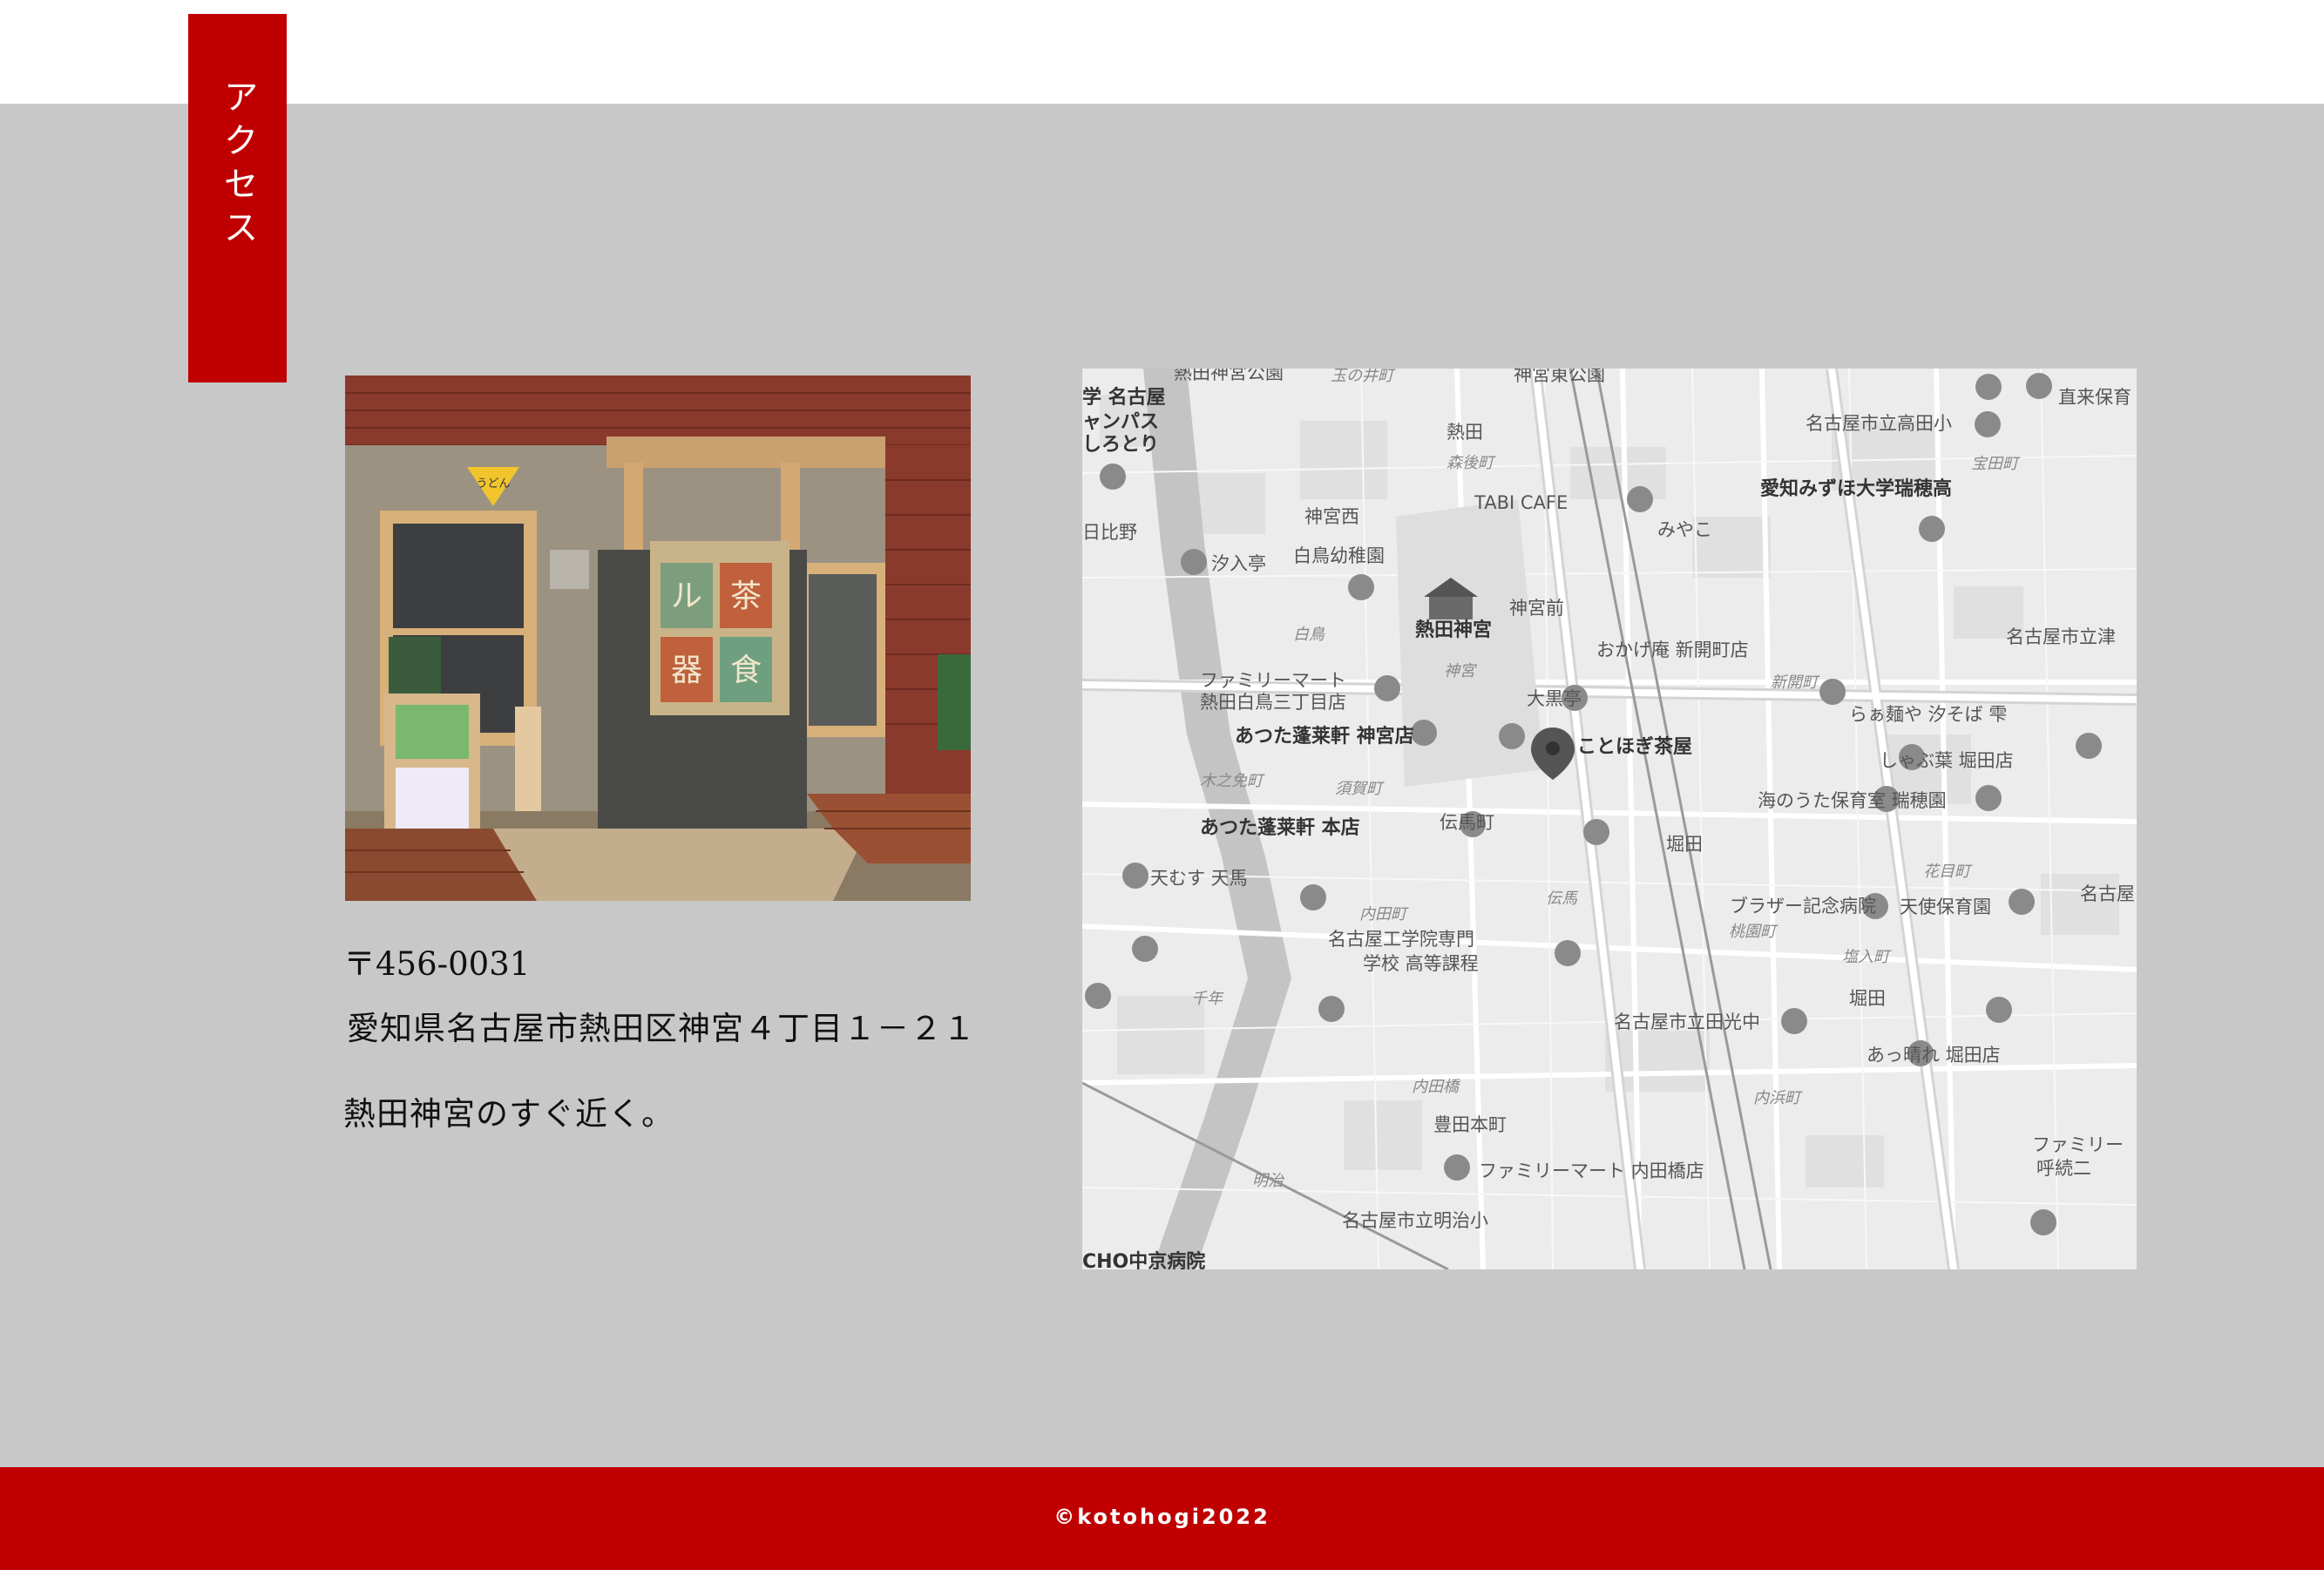 This screenshot has width=2324, height=1570. Describe the element at coordinates (1437, 1087) in the screenshot. I see `map-label: 内田橋` at that location.